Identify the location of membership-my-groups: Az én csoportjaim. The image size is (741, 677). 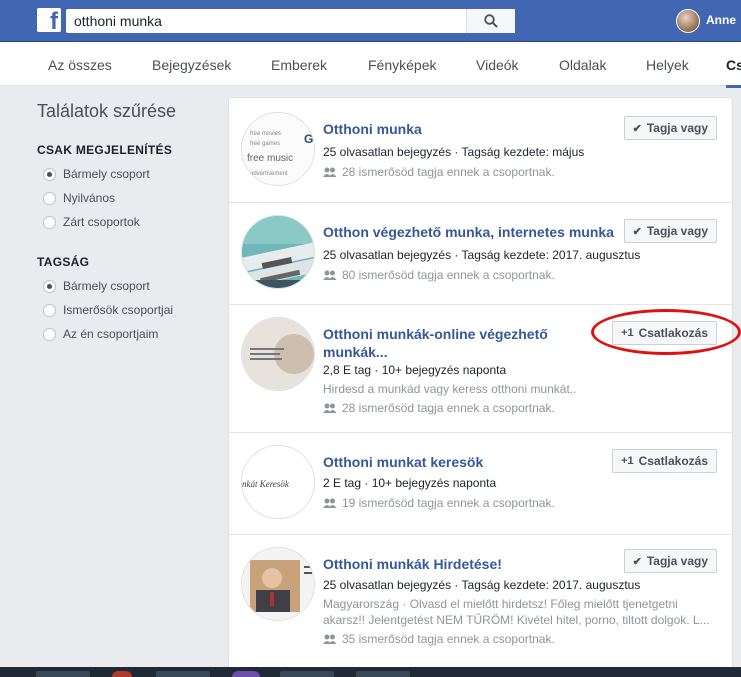
(100, 334).